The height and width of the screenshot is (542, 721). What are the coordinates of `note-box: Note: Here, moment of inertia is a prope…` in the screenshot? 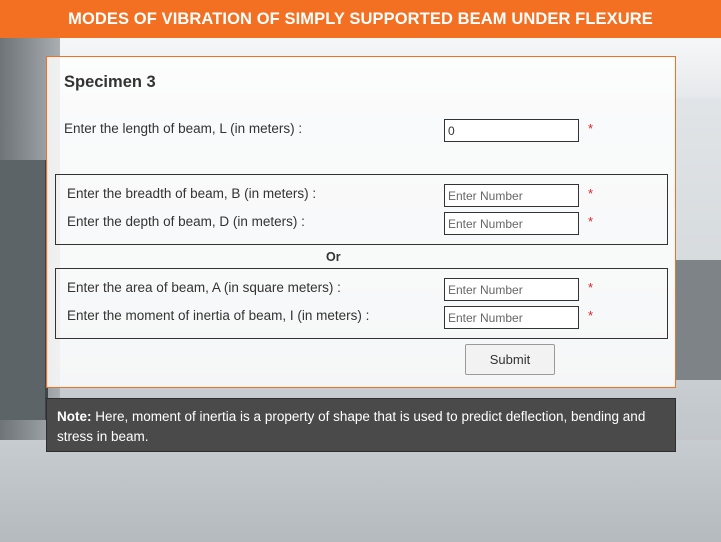 It's located at (361, 425).